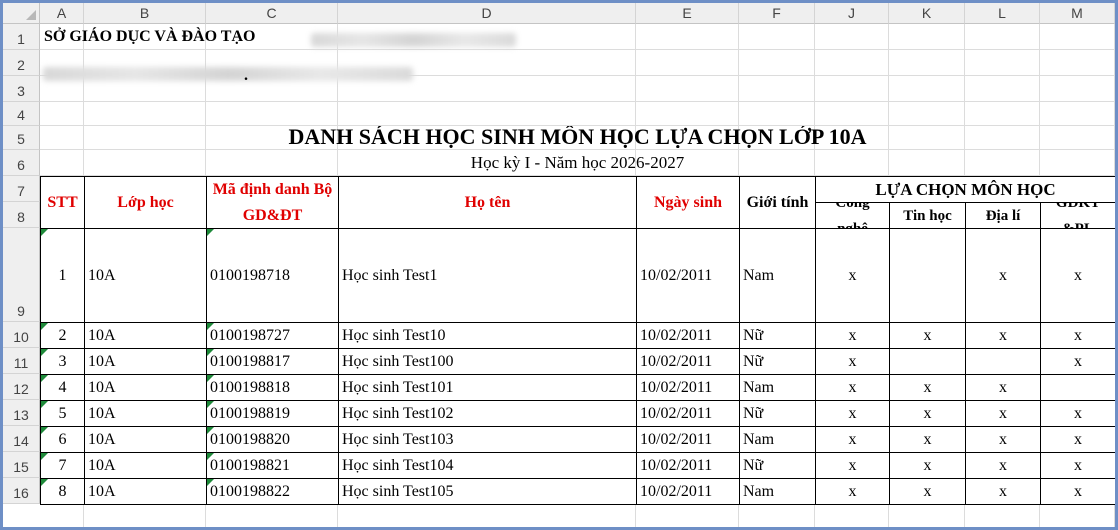 The width and height of the screenshot is (1118, 530). Describe the element at coordinates (21, 275) in the screenshot. I see `row-header-9: 9` at that location.